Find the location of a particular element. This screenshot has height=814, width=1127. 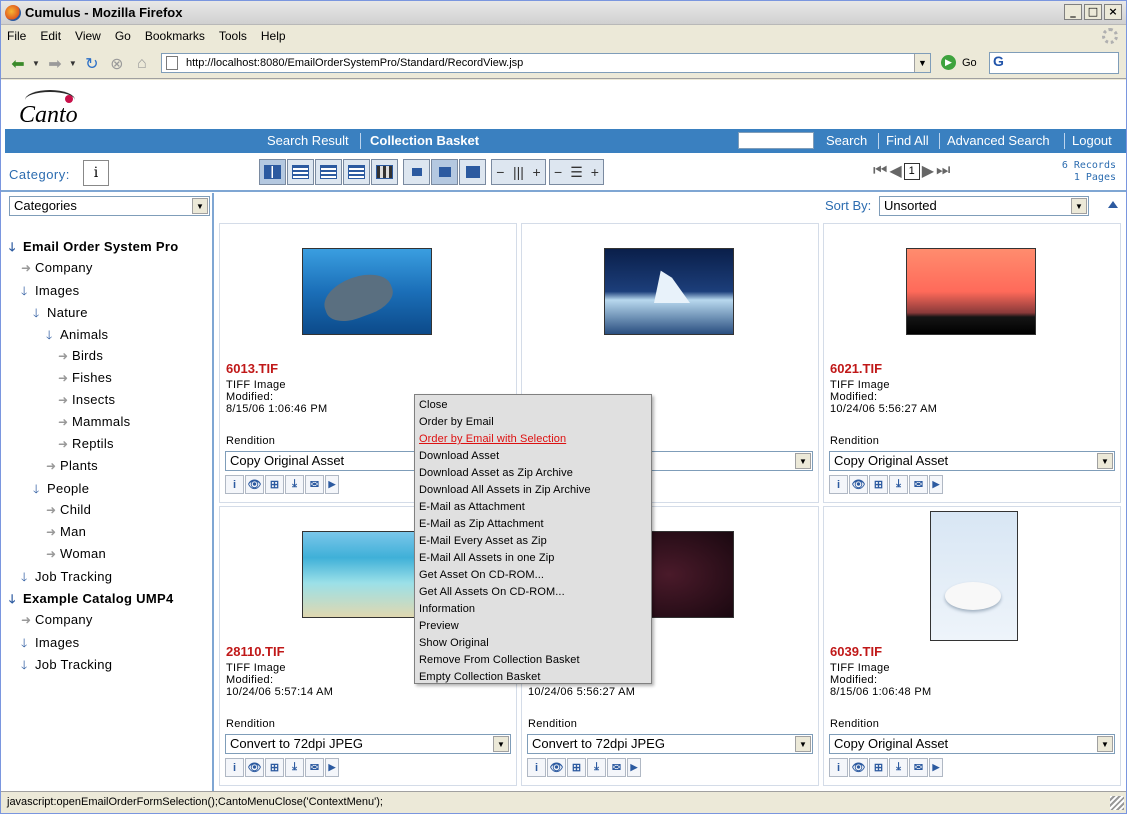

context-menu-item: Order by Email with Selection is located at coordinates (533, 439).